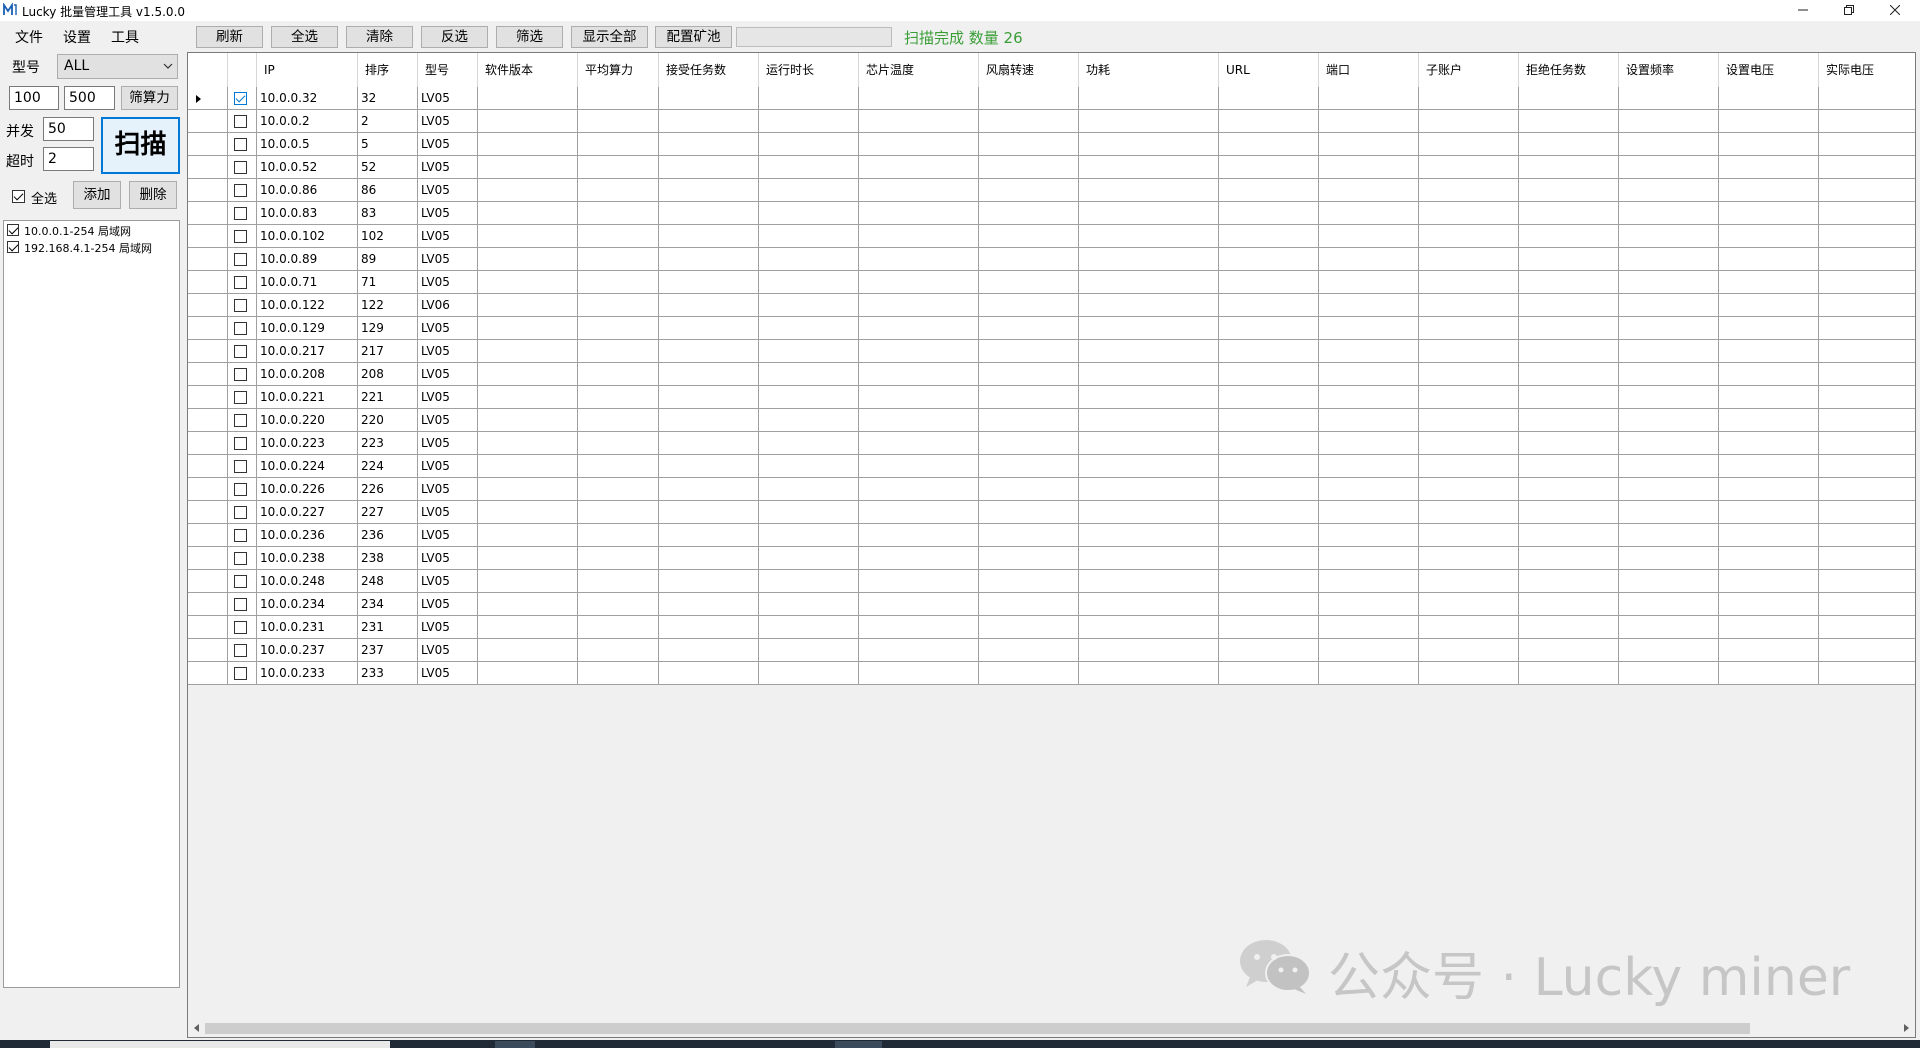 Image resolution: width=1920 pixels, height=1048 pixels. I want to click on col-uptime-header: 运行时长, so click(809, 70).